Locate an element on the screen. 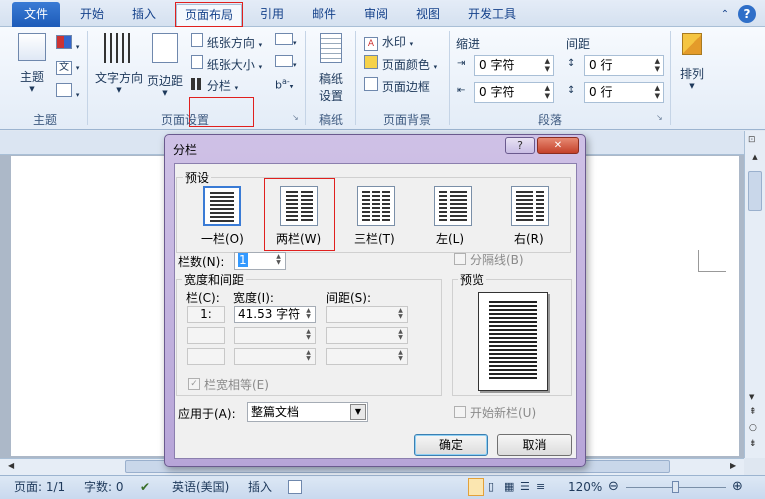 This screenshot has height=499, width=765. page-borders-button: 页面边框 is located at coordinates (397, 86).